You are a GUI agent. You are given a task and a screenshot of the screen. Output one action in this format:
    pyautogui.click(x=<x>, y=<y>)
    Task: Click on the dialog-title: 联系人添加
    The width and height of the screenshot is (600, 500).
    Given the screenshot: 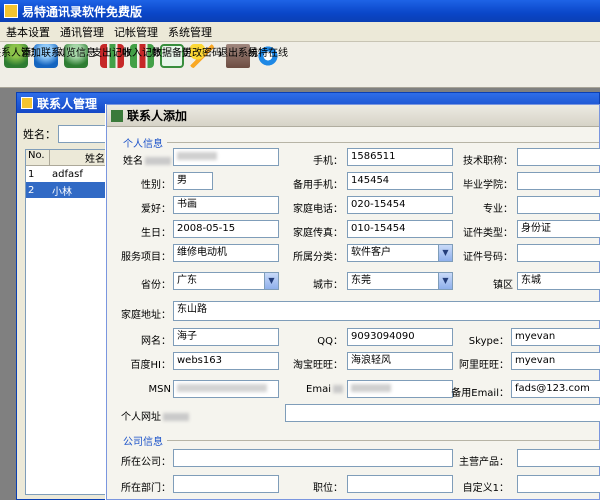 What is the action you would take?
    pyautogui.click(x=157, y=116)
    